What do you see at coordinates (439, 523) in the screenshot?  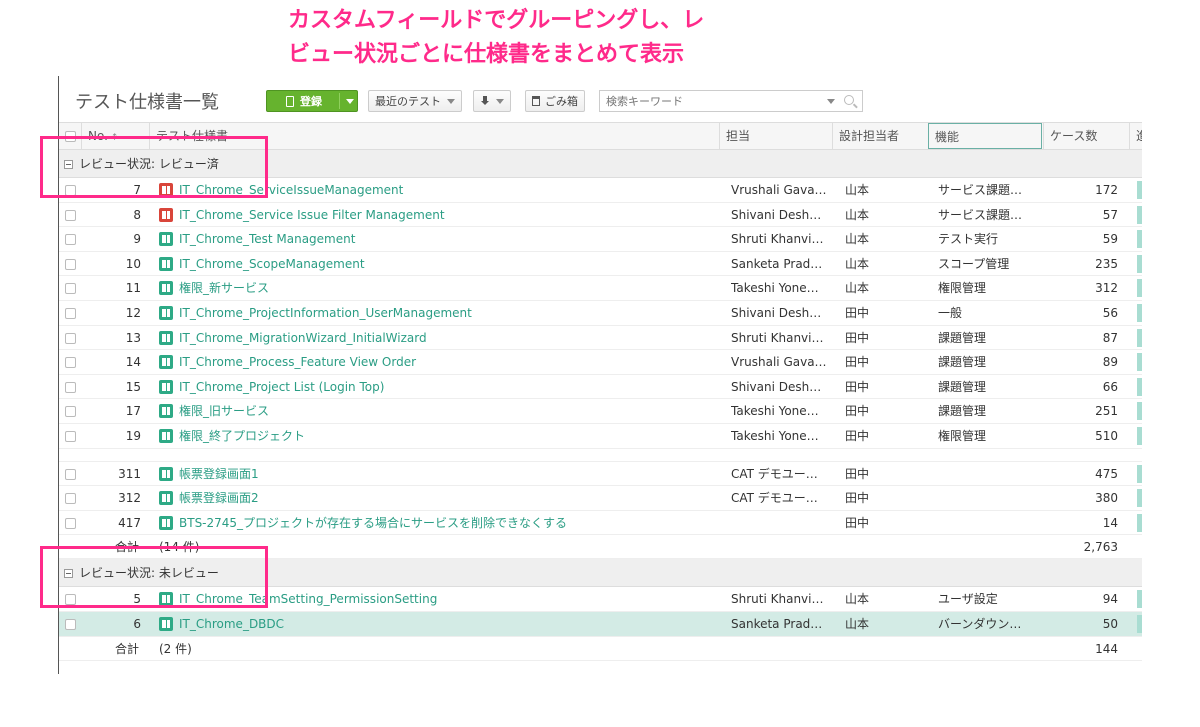 I see `spec-name-link: BTS-2745_プロジェクトが存在する場合にサービスを削除できなくする` at bounding box center [439, 523].